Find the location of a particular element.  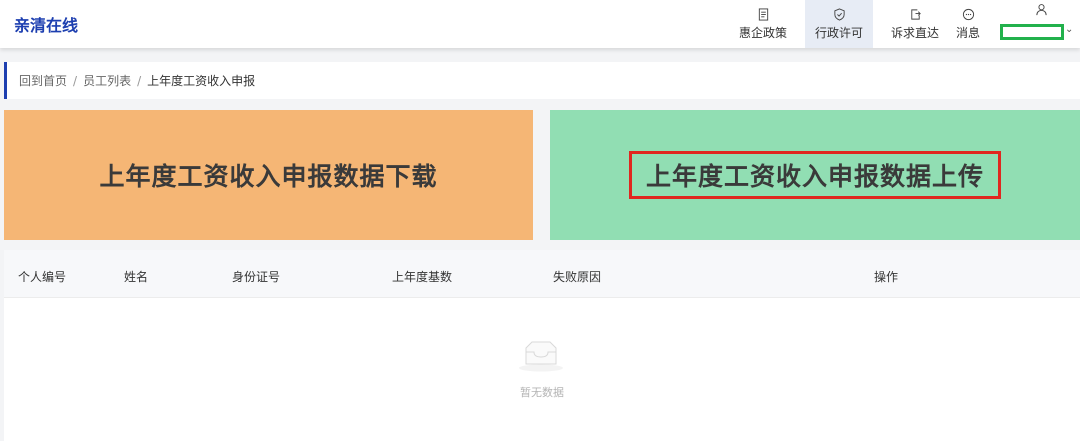

upload-card-button: 上年度工资收入申报数据上传 is located at coordinates (815, 175).